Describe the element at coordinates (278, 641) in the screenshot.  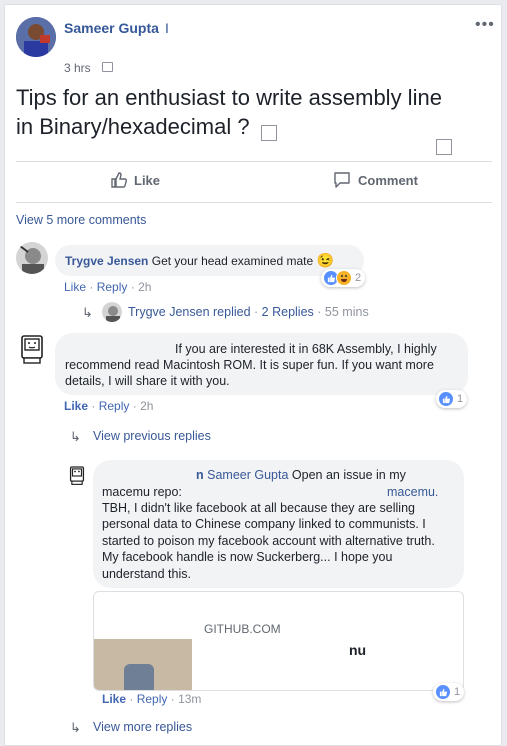
I see `link-preview-card: GITHUB.COM nu` at that location.